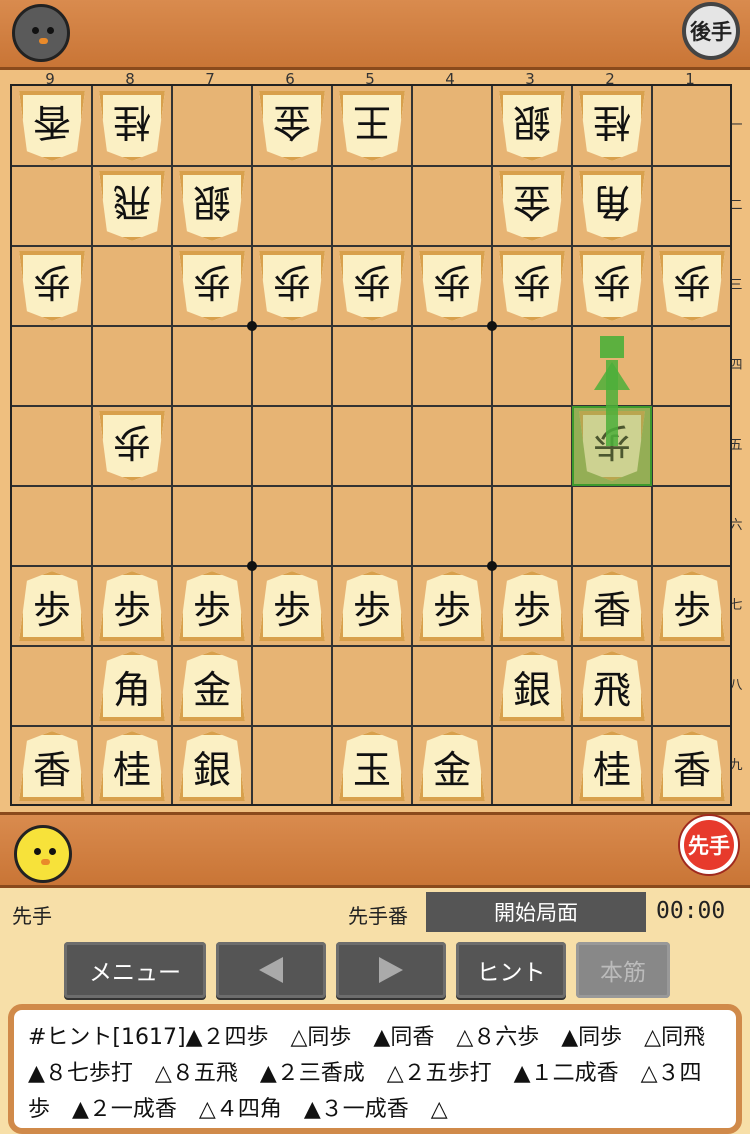 Image resolution: width=750 pixels, height=1134 pixels. What do you see at coordinates (623, 970) in the screenshot?
I see `main-line-button: 本筋` at bounding box center [623, 970].